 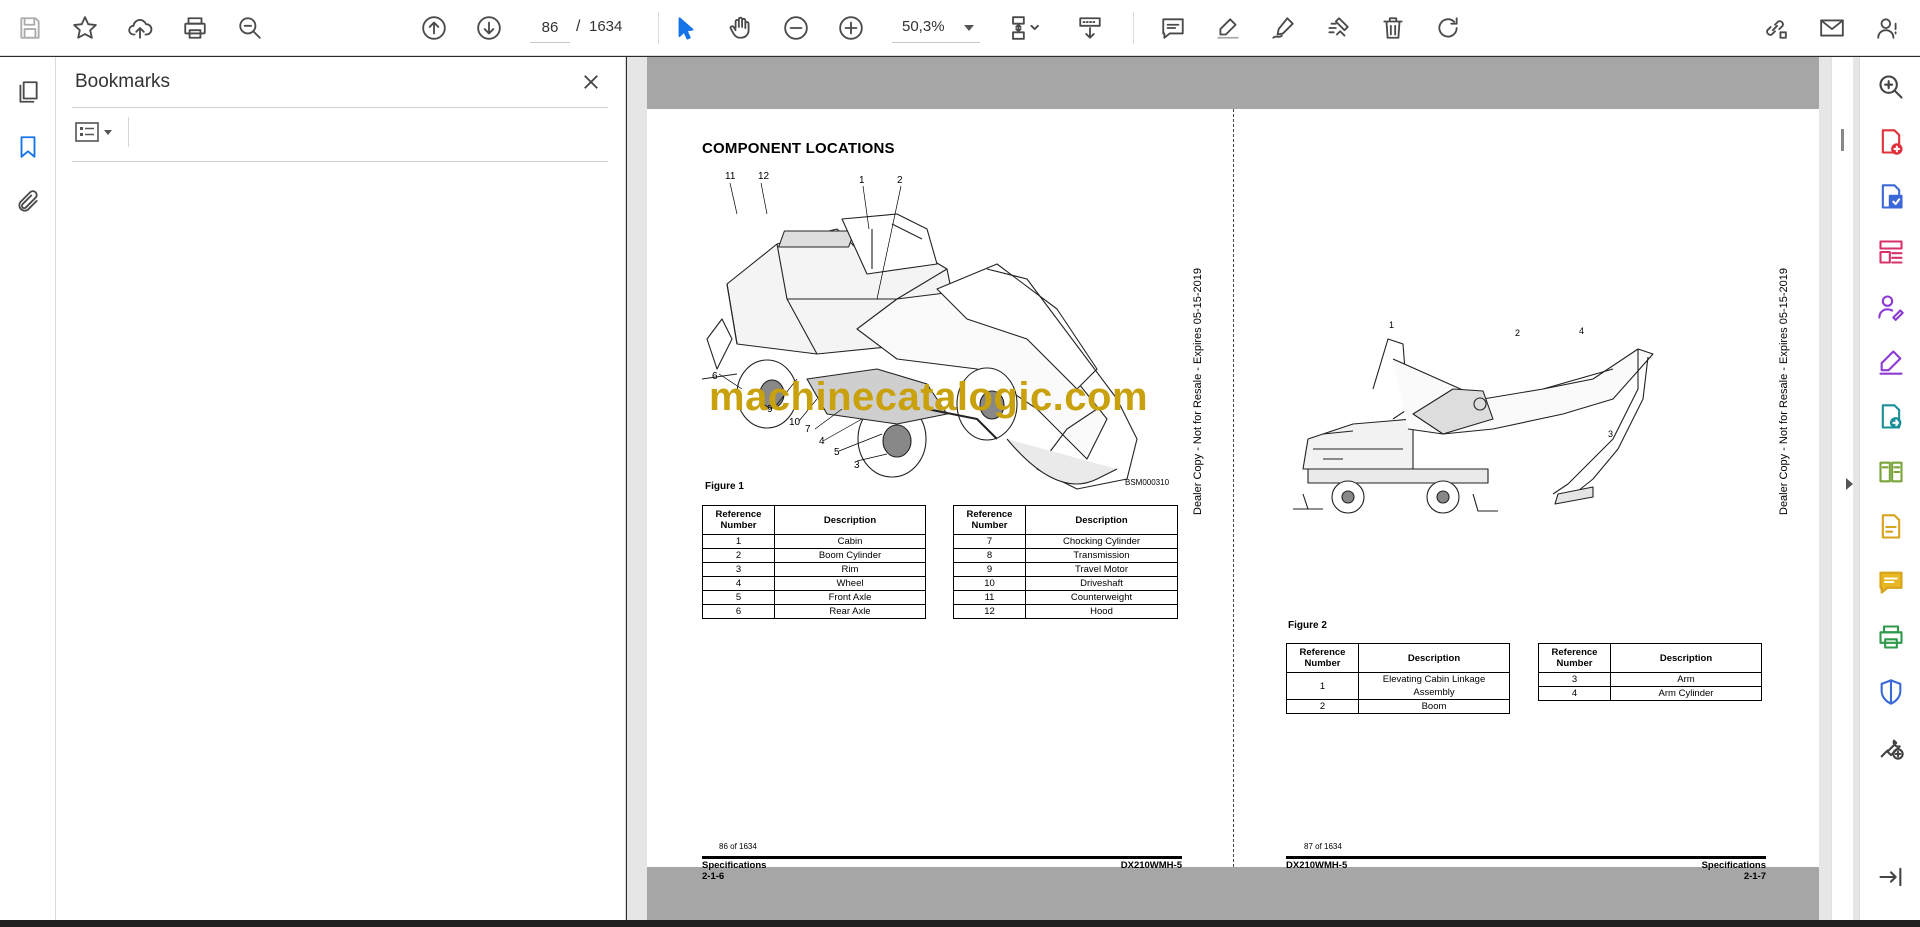 What do you see at coordinates (28, 202) in the screenshot?
I see `attachments-icon` at bounding box center [28, 202].